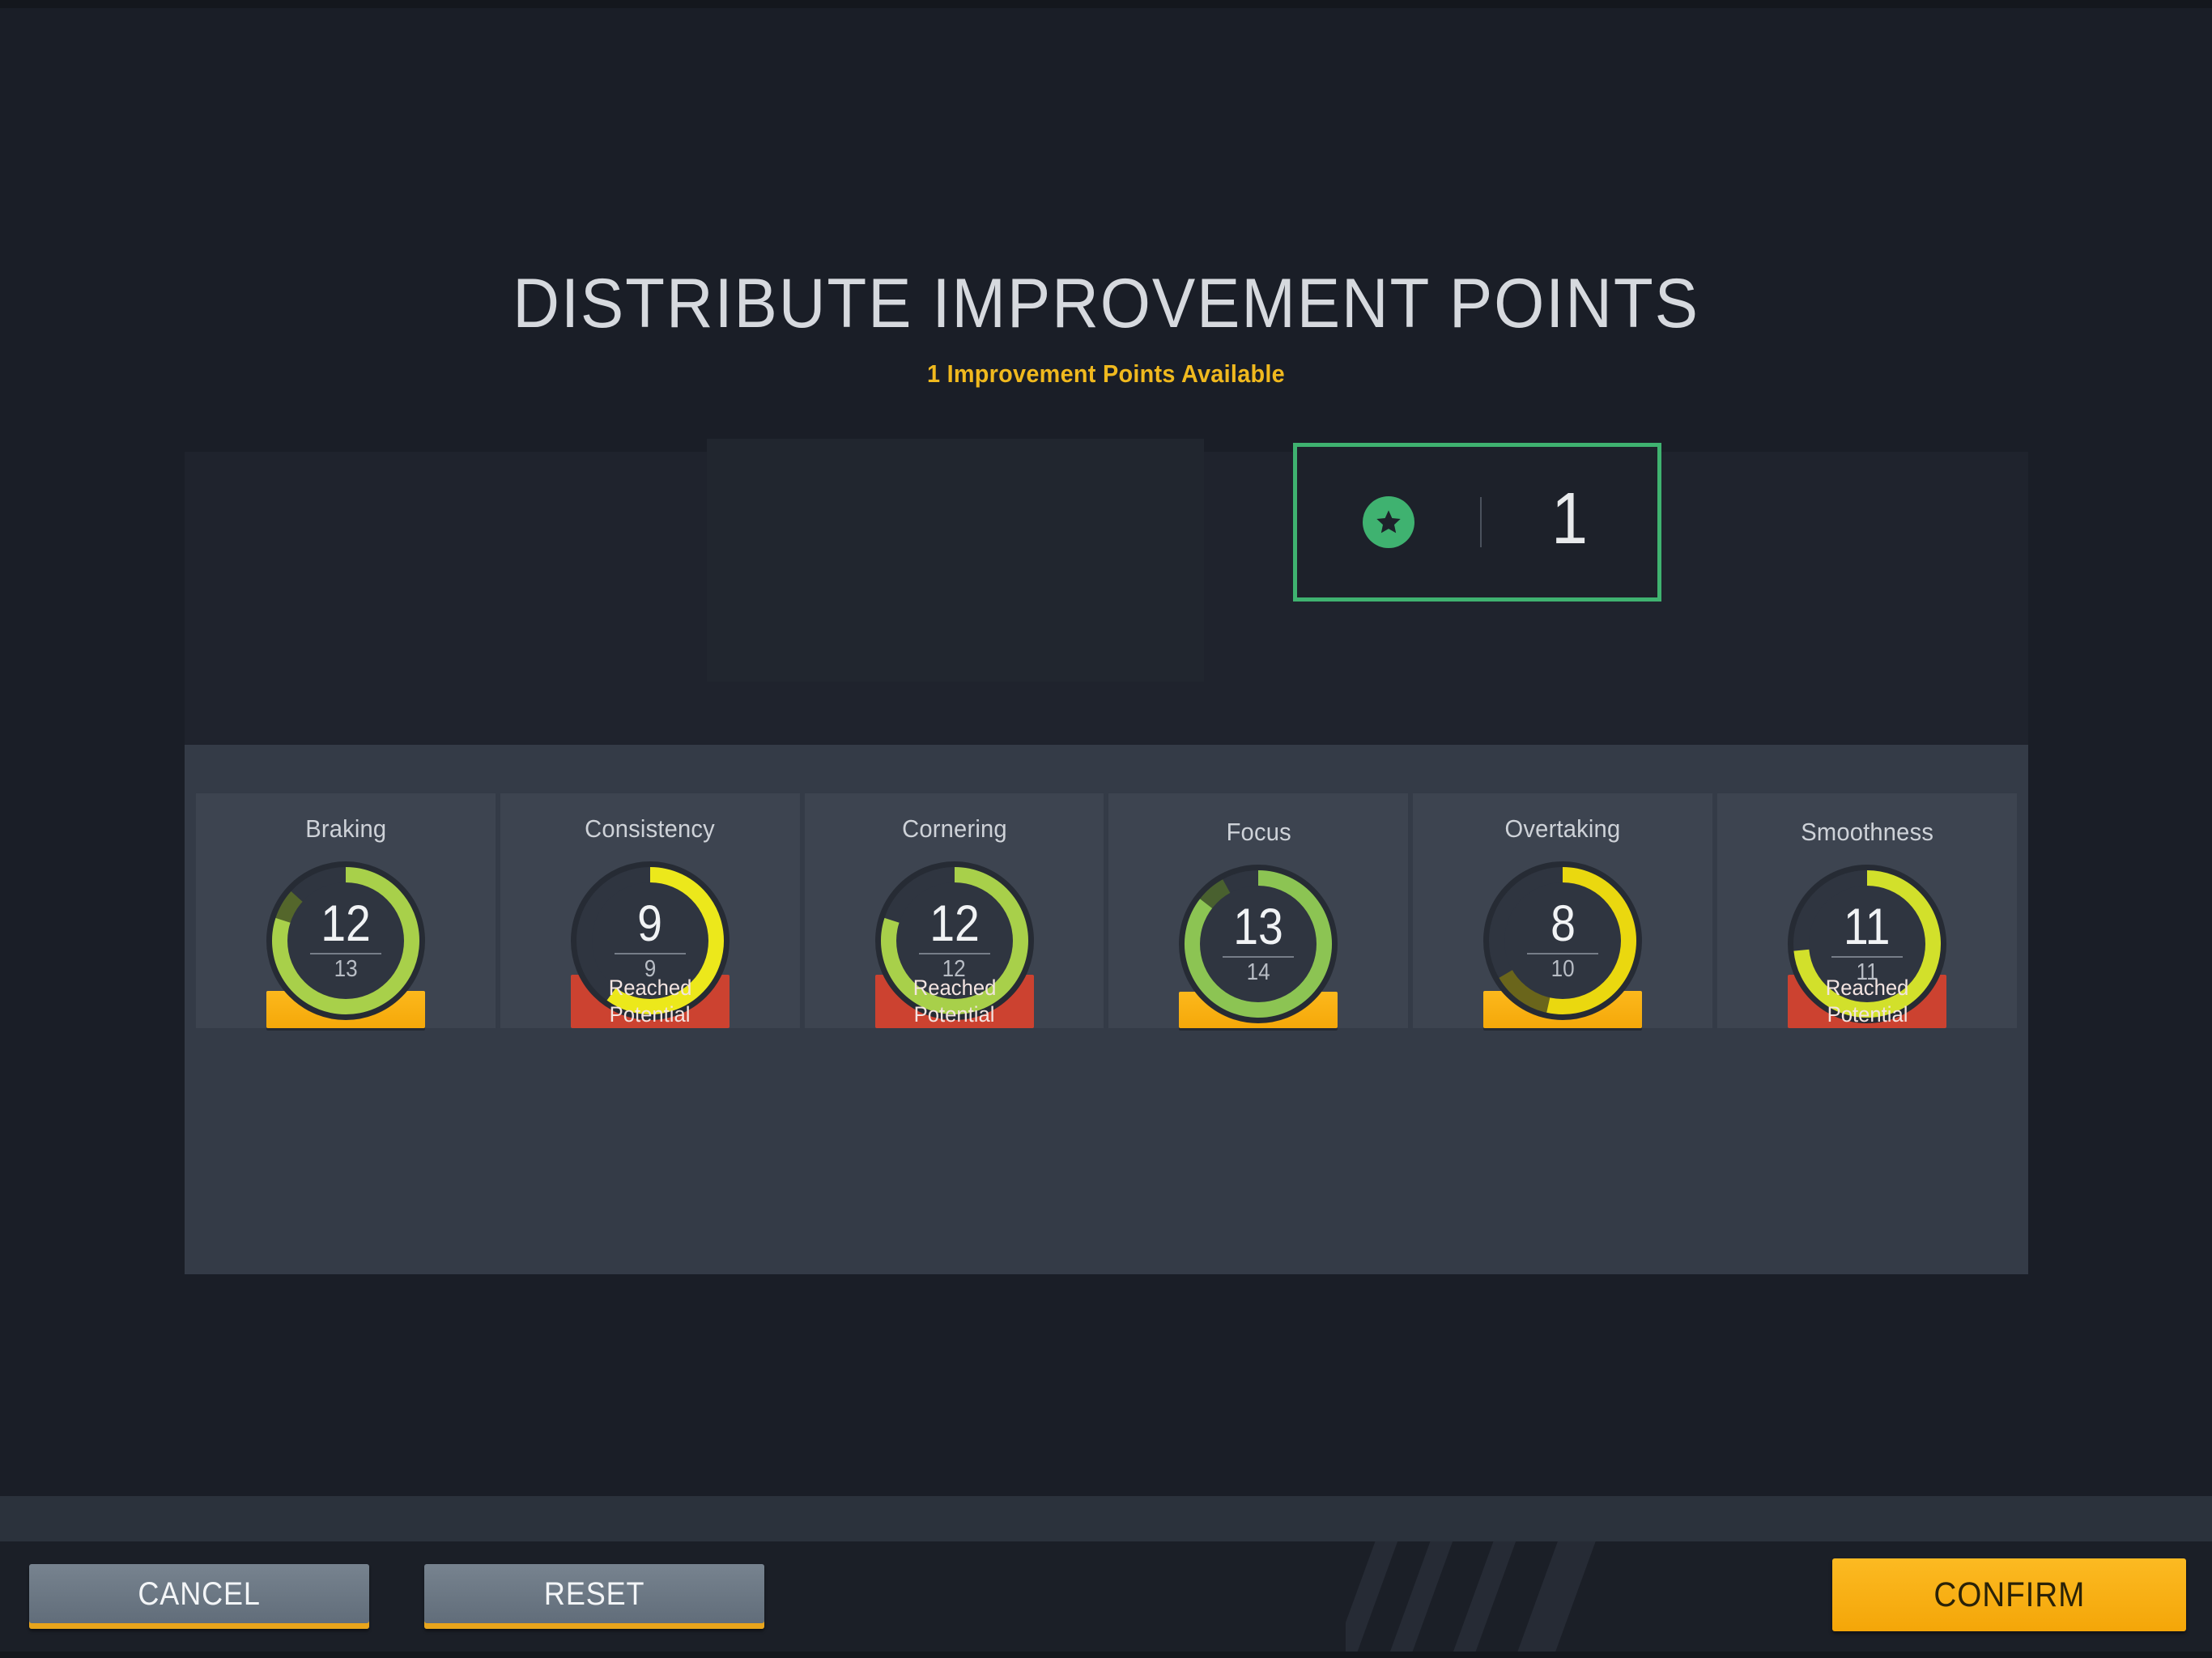  I want to click on stat-gauge: 13 14, so click(1258, 940).